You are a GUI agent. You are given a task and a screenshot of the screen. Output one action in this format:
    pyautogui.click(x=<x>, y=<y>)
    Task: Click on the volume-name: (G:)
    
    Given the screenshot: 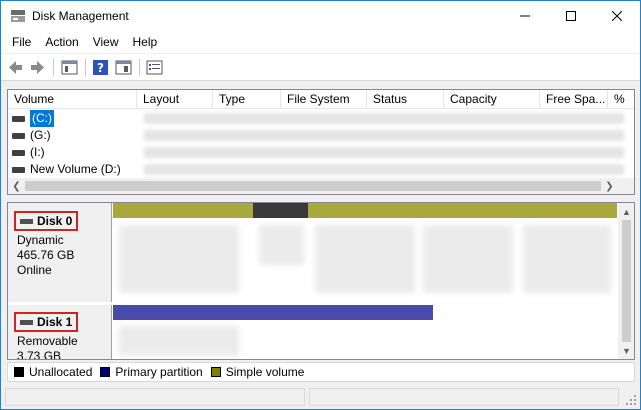 What is the action you would take?
    pyautogui.click(x=40, y=135)
    